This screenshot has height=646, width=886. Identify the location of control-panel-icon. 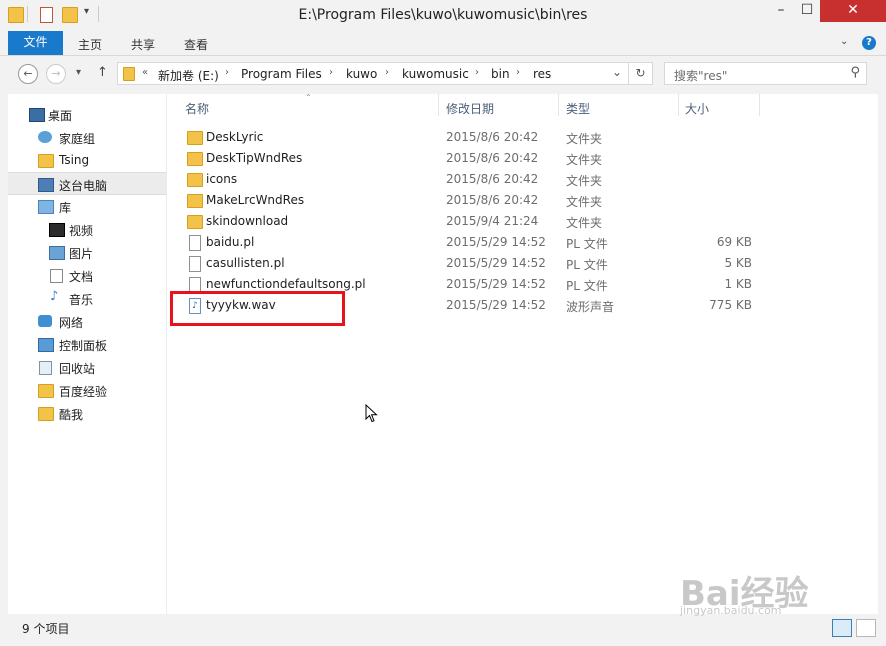
(46, 345).